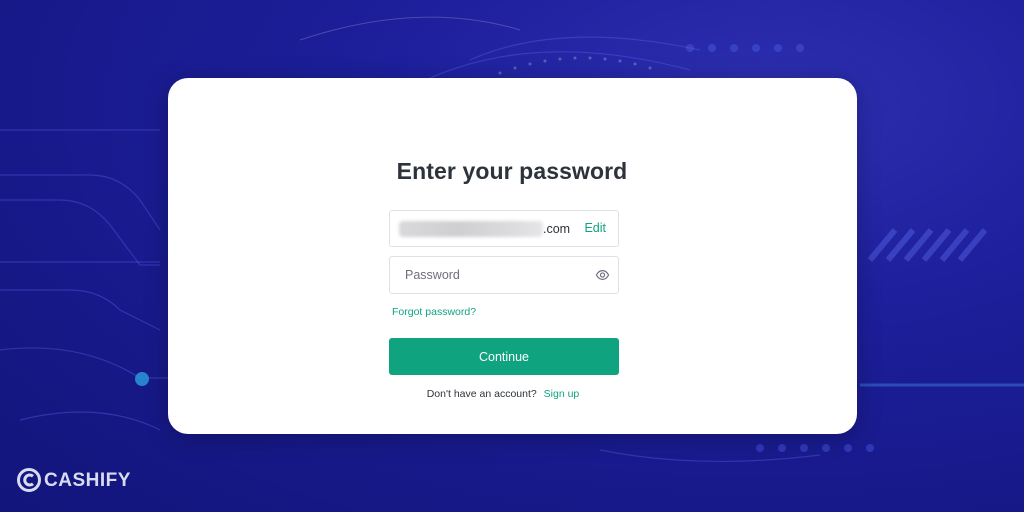  Describe the element at coordinates (557, 229) in the screenshot. I see `email-domain-suffix: .com` at that location.